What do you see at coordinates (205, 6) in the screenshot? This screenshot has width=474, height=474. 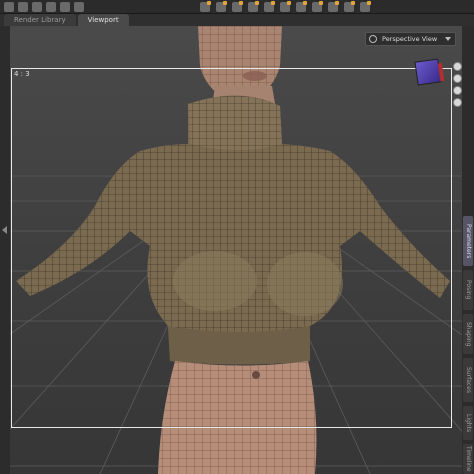 I see `render-icon` at bounding box center [205, 6].